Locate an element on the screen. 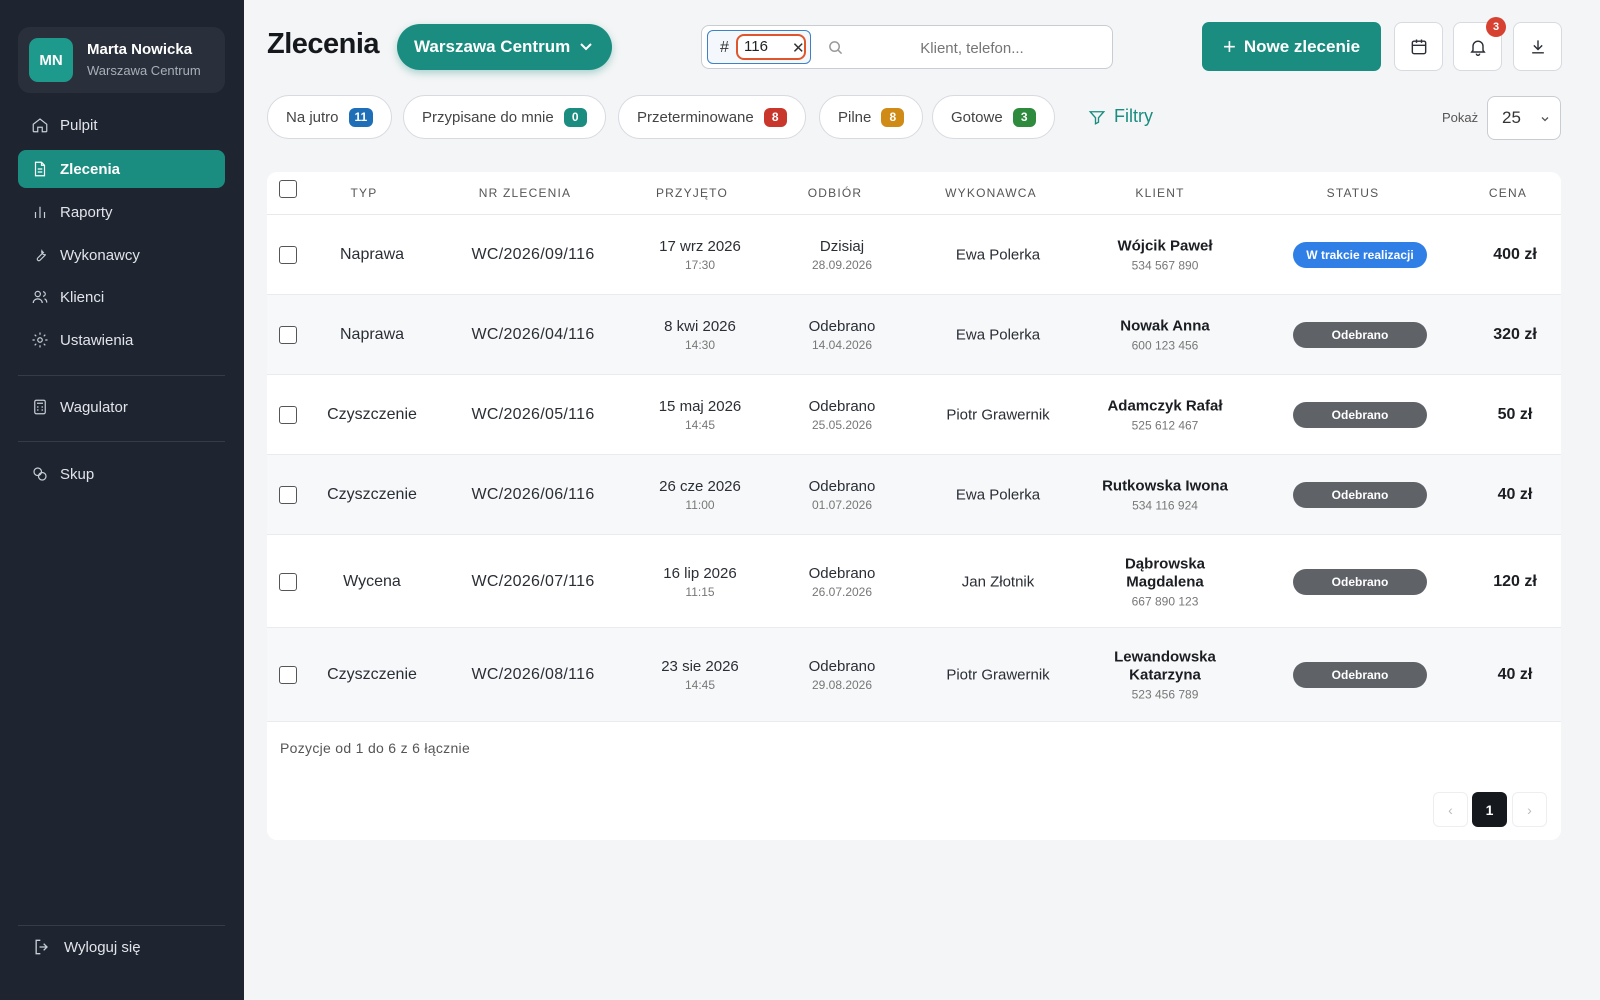 This screenshot has height=1000, width=1600. client-name-line2: Magdalena is located at coordinates (1165, 582).